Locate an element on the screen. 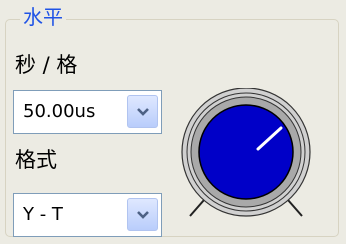  format-label: 格式 is located at coordinates (36, 160).